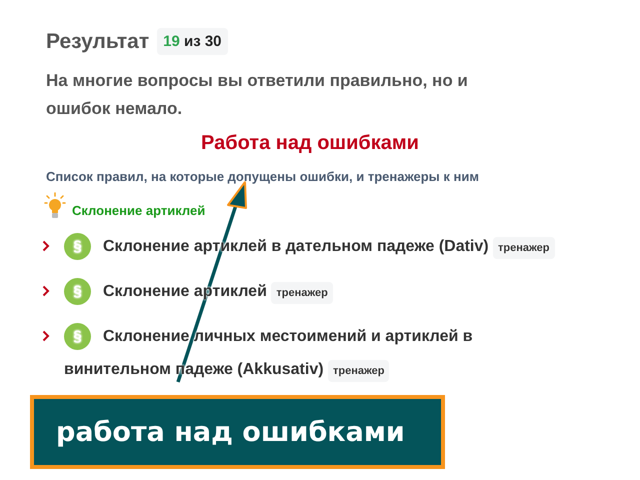 Image resolution: width=640 pixels, height=480 pixels. Describe the element at coordinates (139, 211) in the screenshot. I see `topic-link: Склонение артиклей` at that location.